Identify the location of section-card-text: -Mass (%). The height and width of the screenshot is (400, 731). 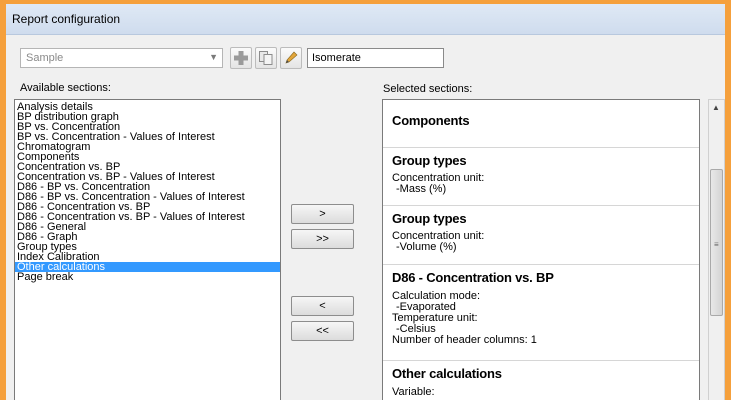
(421, 189).